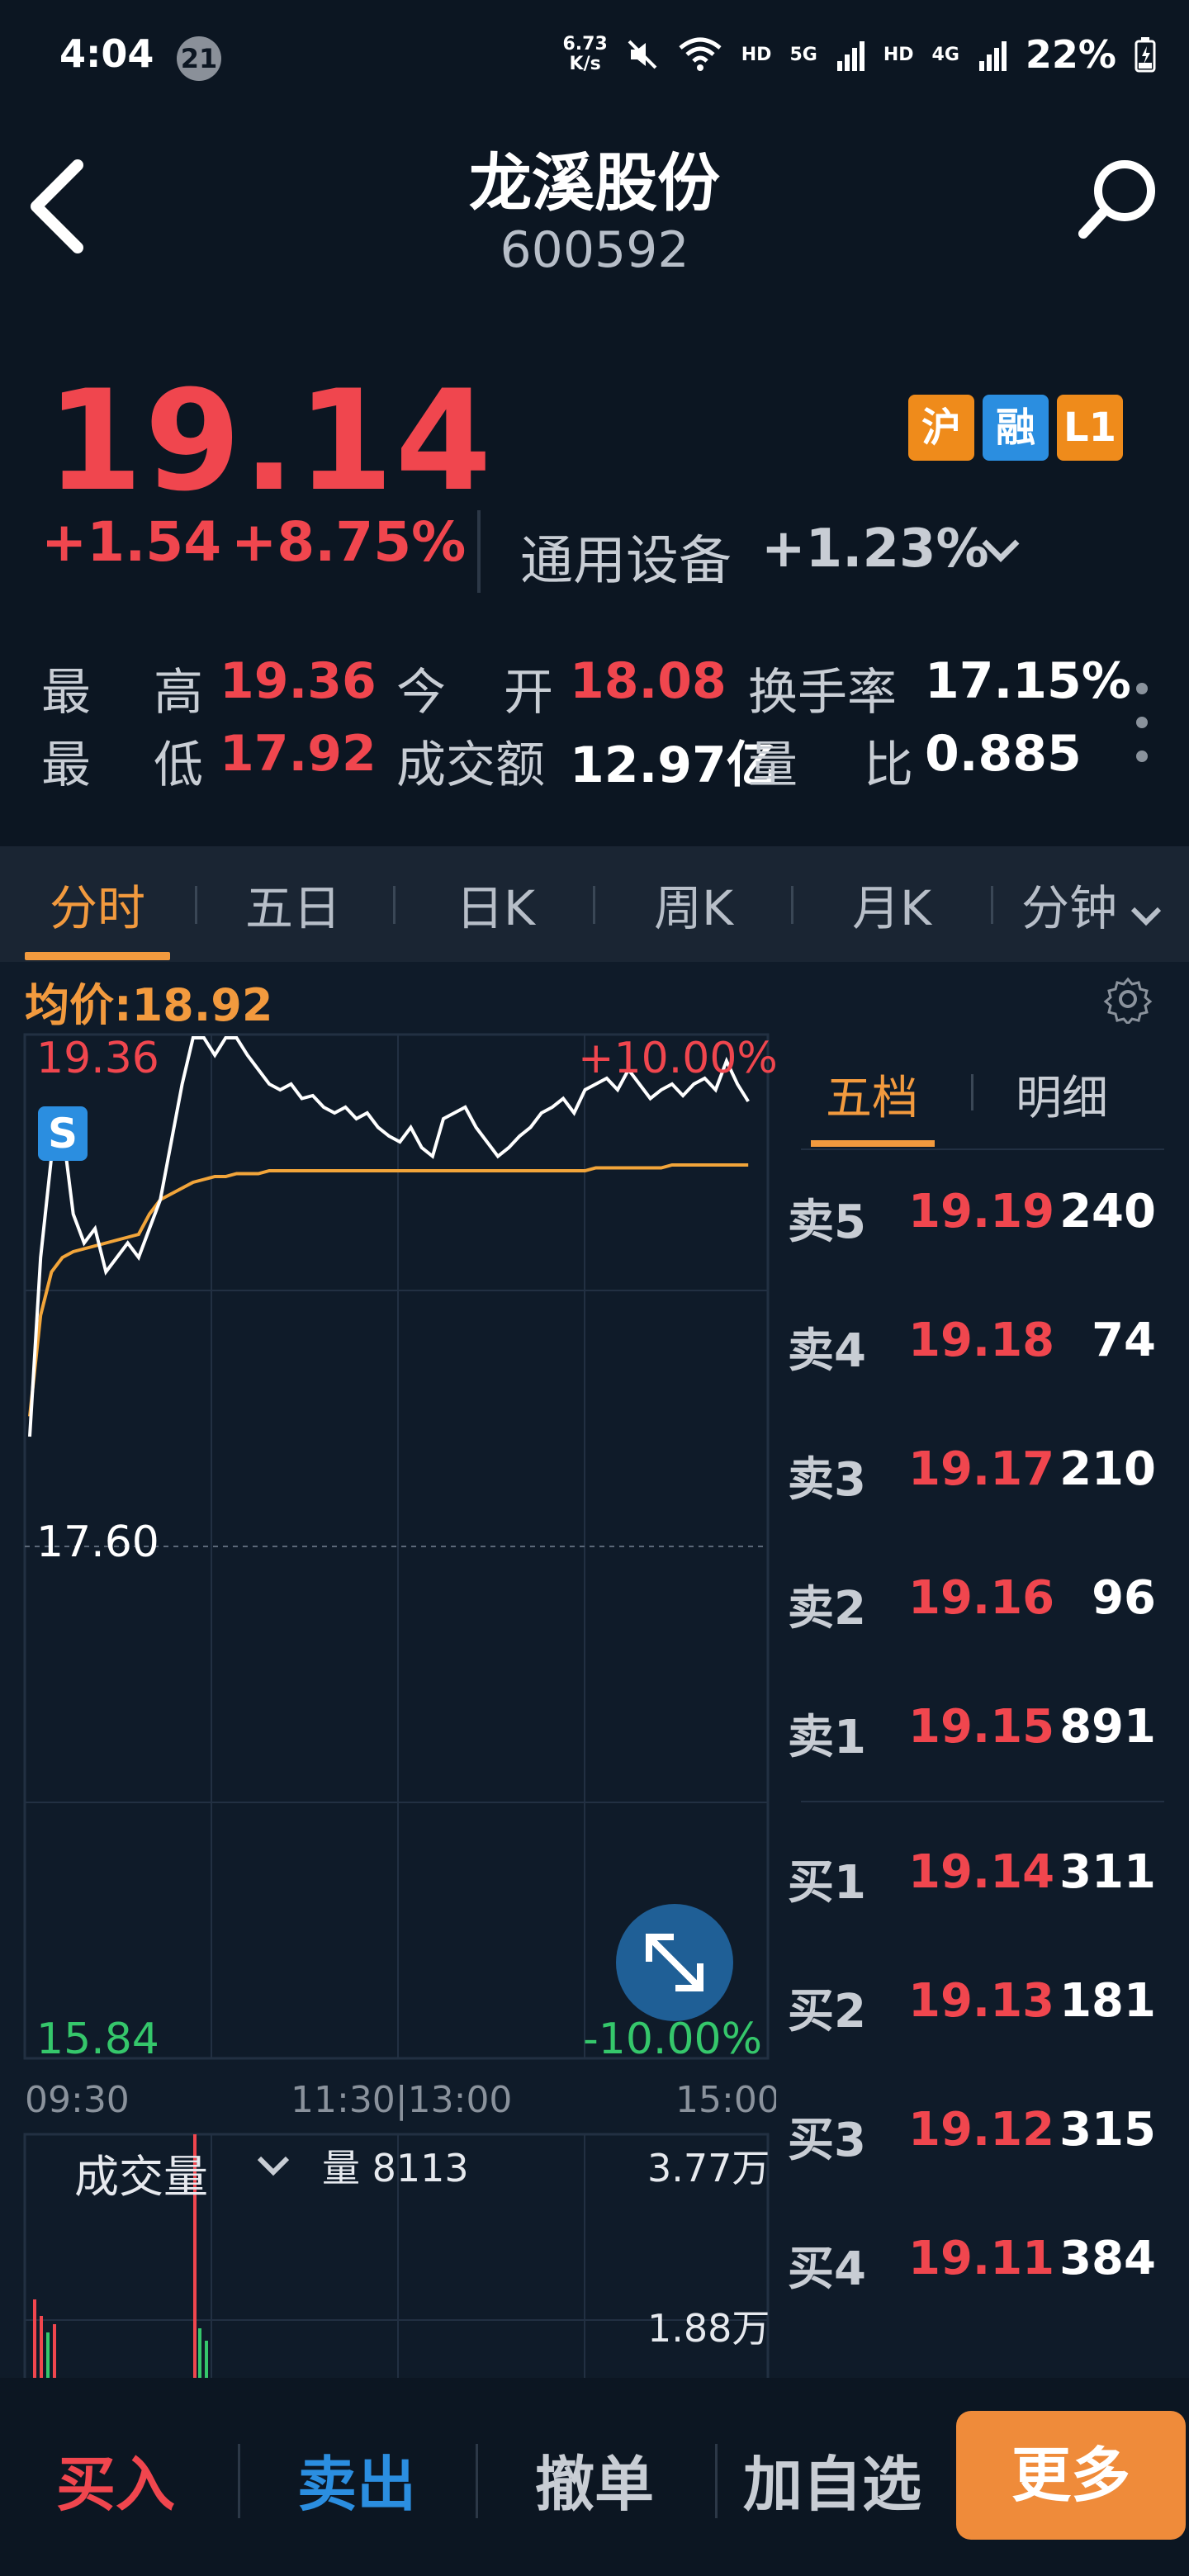  I want to click on volume-axis-max: 3.77万, so click(708, 2168).